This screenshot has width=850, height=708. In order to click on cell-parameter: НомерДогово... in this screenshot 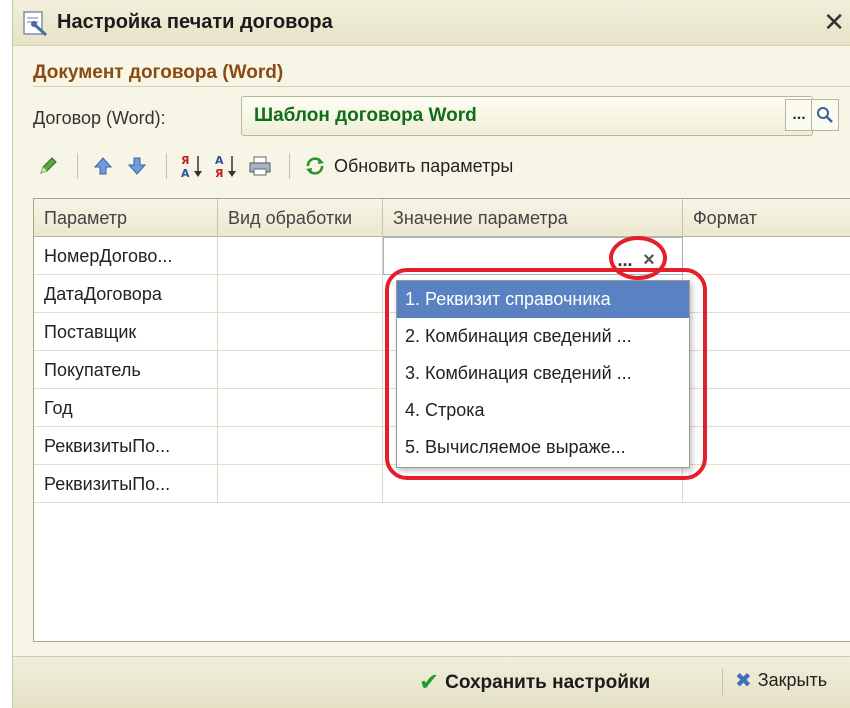, I will do `click(126, 256)`.